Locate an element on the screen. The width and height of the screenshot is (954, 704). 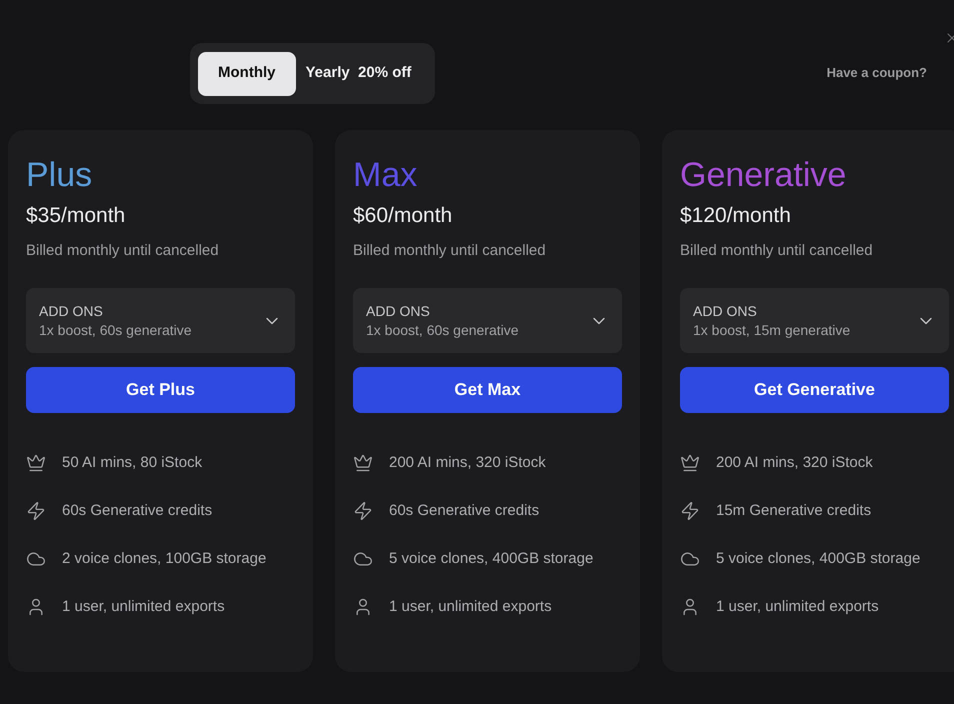
addons-dropdown: ADD ONS 1x boost, 15m generative is located at coordinates (814, 320).